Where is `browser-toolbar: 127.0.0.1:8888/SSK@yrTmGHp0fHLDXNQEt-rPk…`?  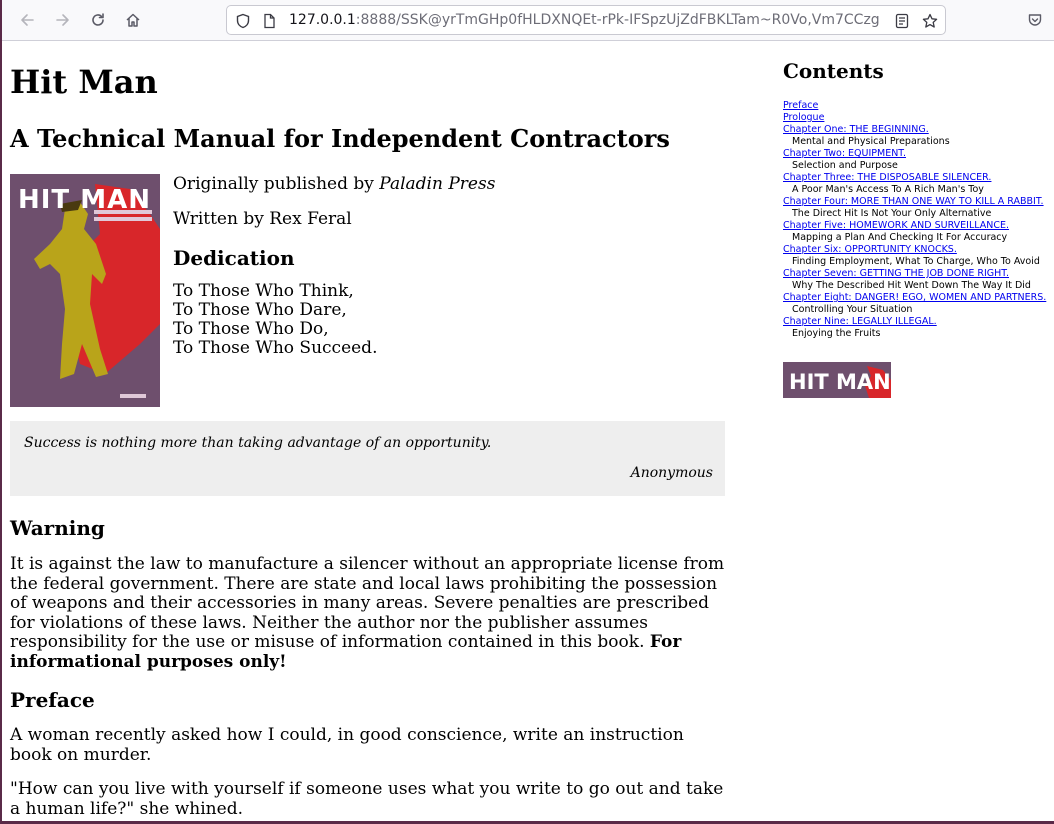 browser-toolbar: 127.0.0.1:8888/SSK@yrTmGHp0fHLDXNQEt-rPk… is located at coordinates (528, 20).